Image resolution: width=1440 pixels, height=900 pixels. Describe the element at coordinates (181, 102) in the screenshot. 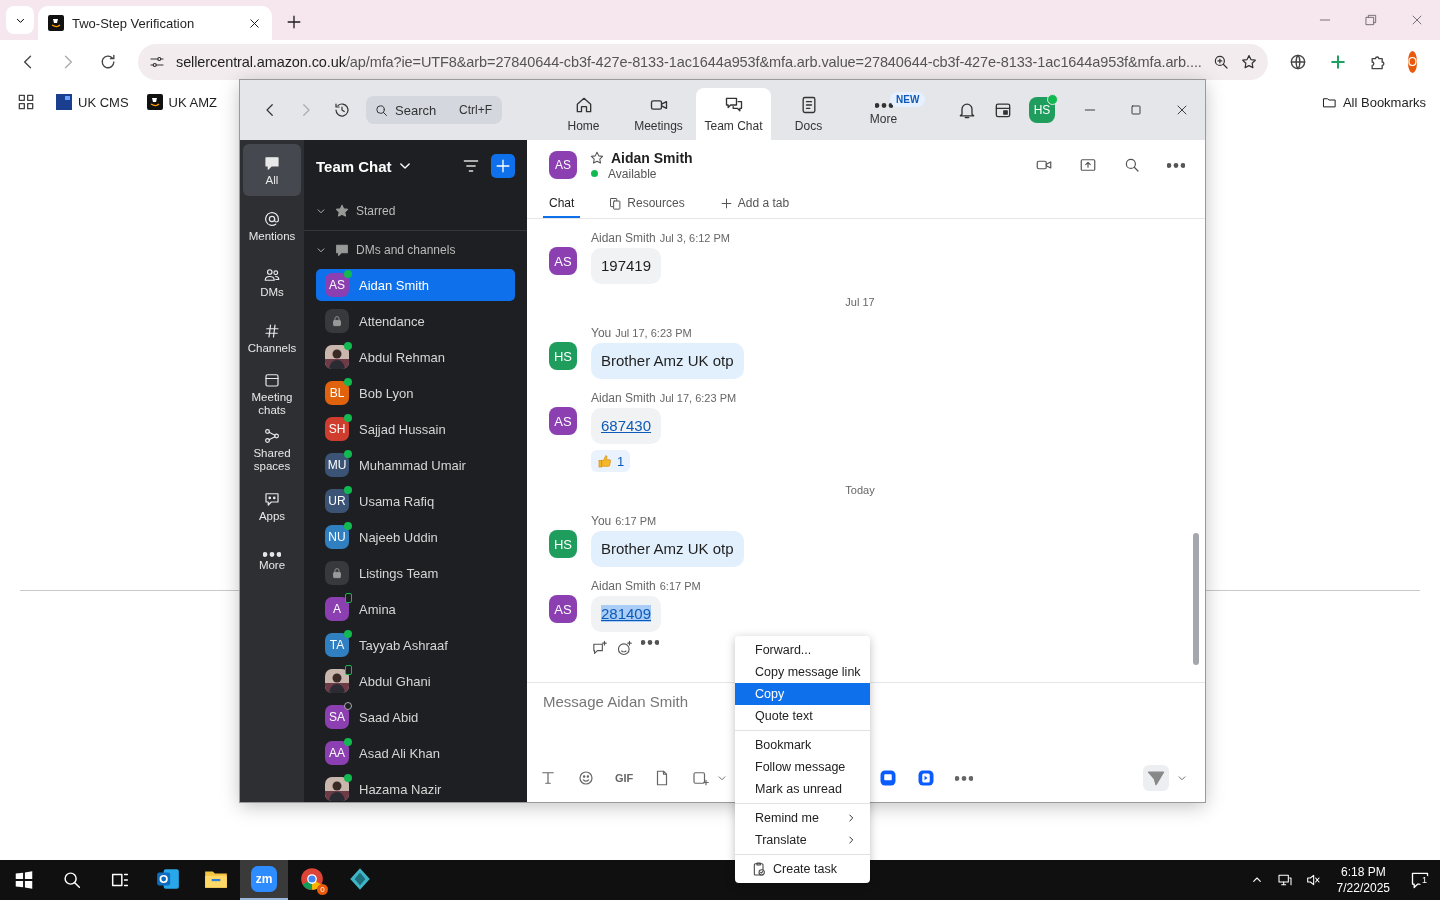

I see `bookmark: UK AMZ` at that location.